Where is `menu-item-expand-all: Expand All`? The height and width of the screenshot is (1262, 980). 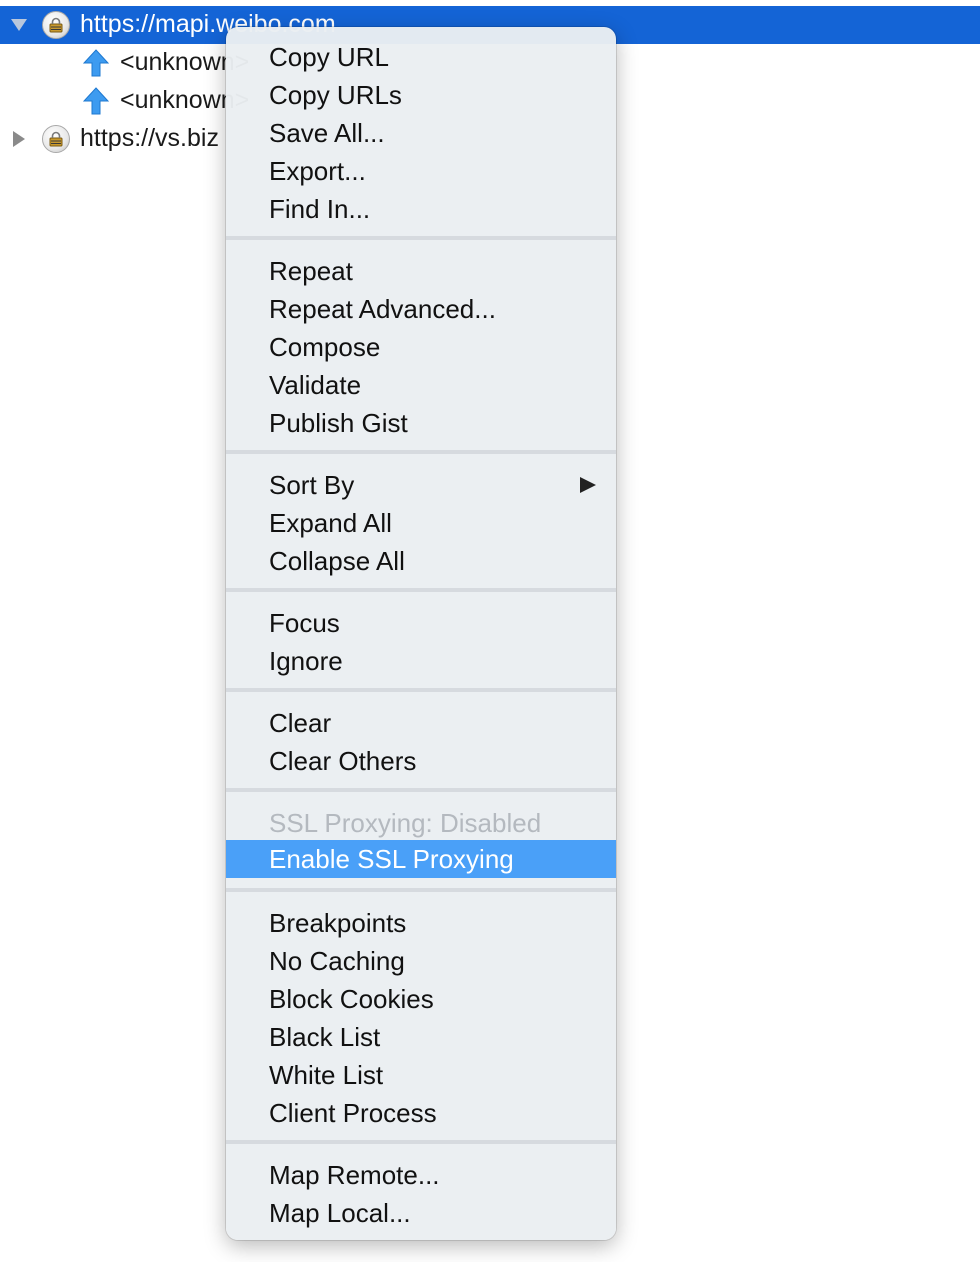 menu-item-expand-all: Expand All is located at coordinates (421, 523).